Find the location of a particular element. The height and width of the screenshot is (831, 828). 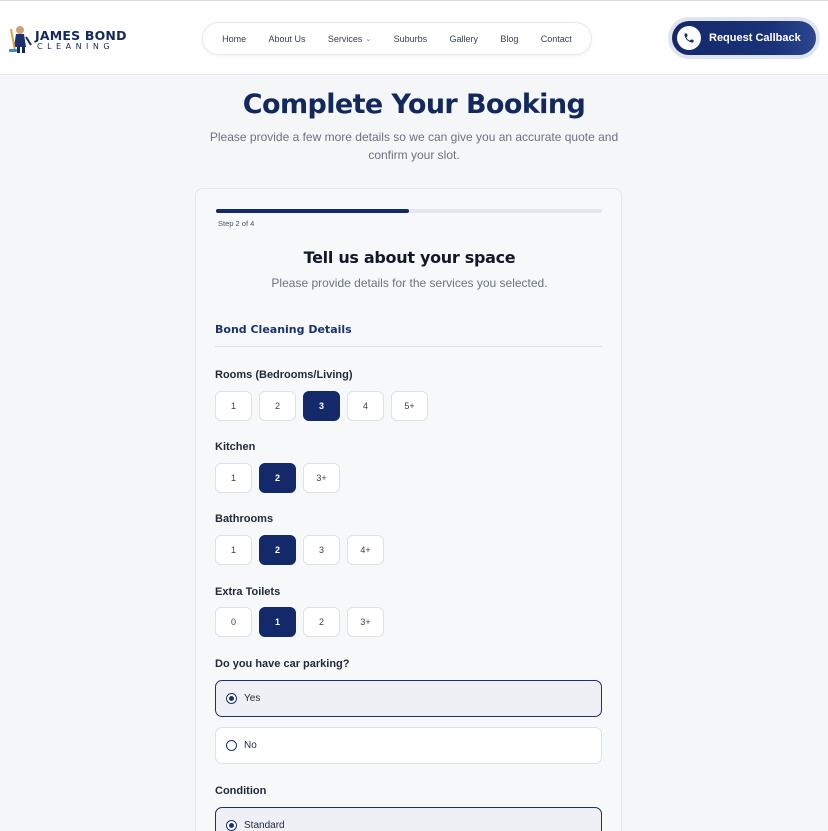

bathrooms-option: 4+ is located at coordinates (365, 550).